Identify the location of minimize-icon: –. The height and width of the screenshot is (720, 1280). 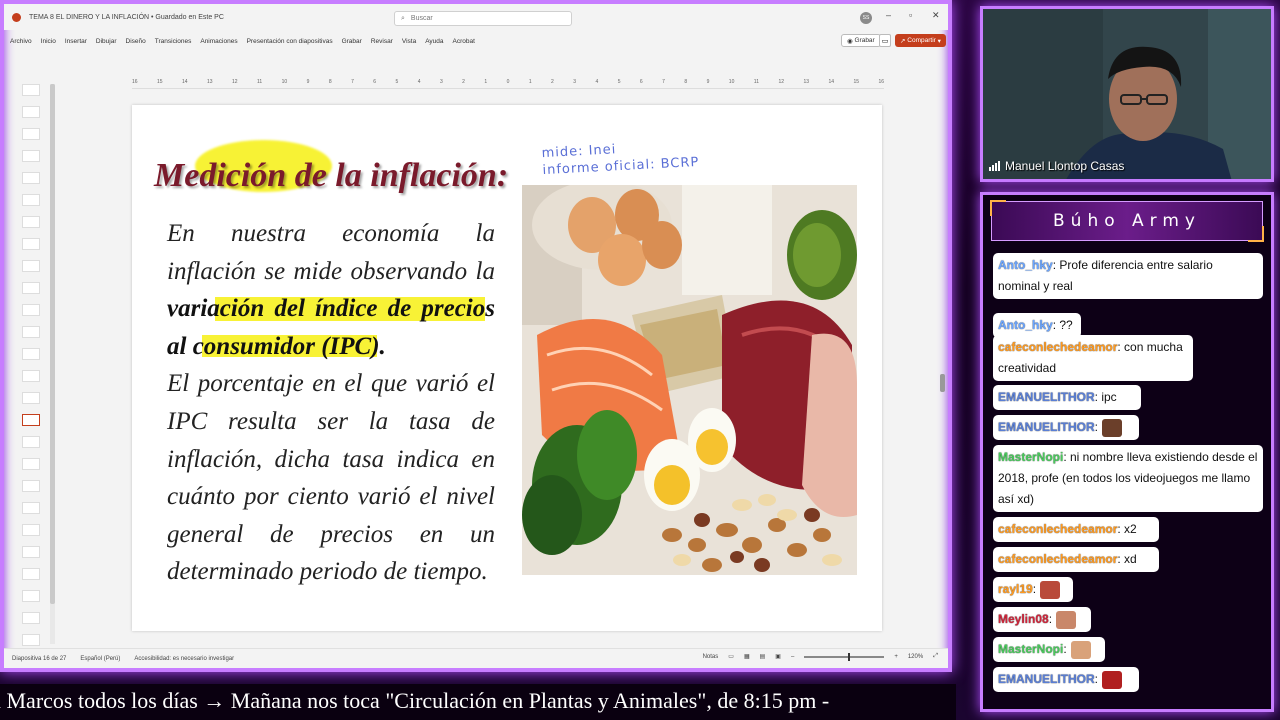
(888, 15).